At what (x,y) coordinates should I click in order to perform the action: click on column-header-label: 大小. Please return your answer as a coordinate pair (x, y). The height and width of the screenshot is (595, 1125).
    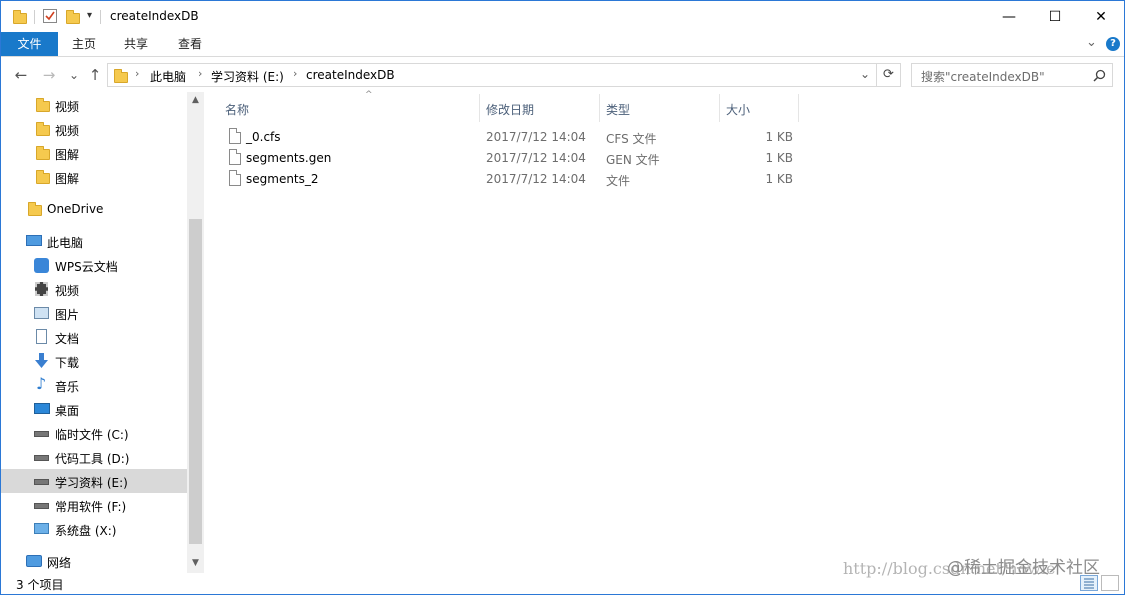
    Looking at the image, I should click on (738, 110).